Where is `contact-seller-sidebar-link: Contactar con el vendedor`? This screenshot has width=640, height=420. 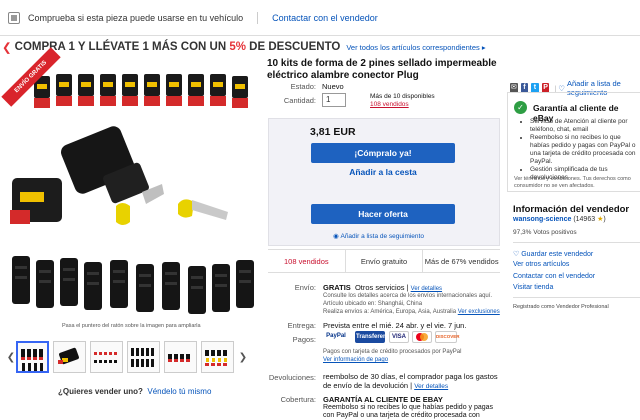
contact-seller-sidebar-link: Contactar con el vendedor is located at coordinates (554, 276).